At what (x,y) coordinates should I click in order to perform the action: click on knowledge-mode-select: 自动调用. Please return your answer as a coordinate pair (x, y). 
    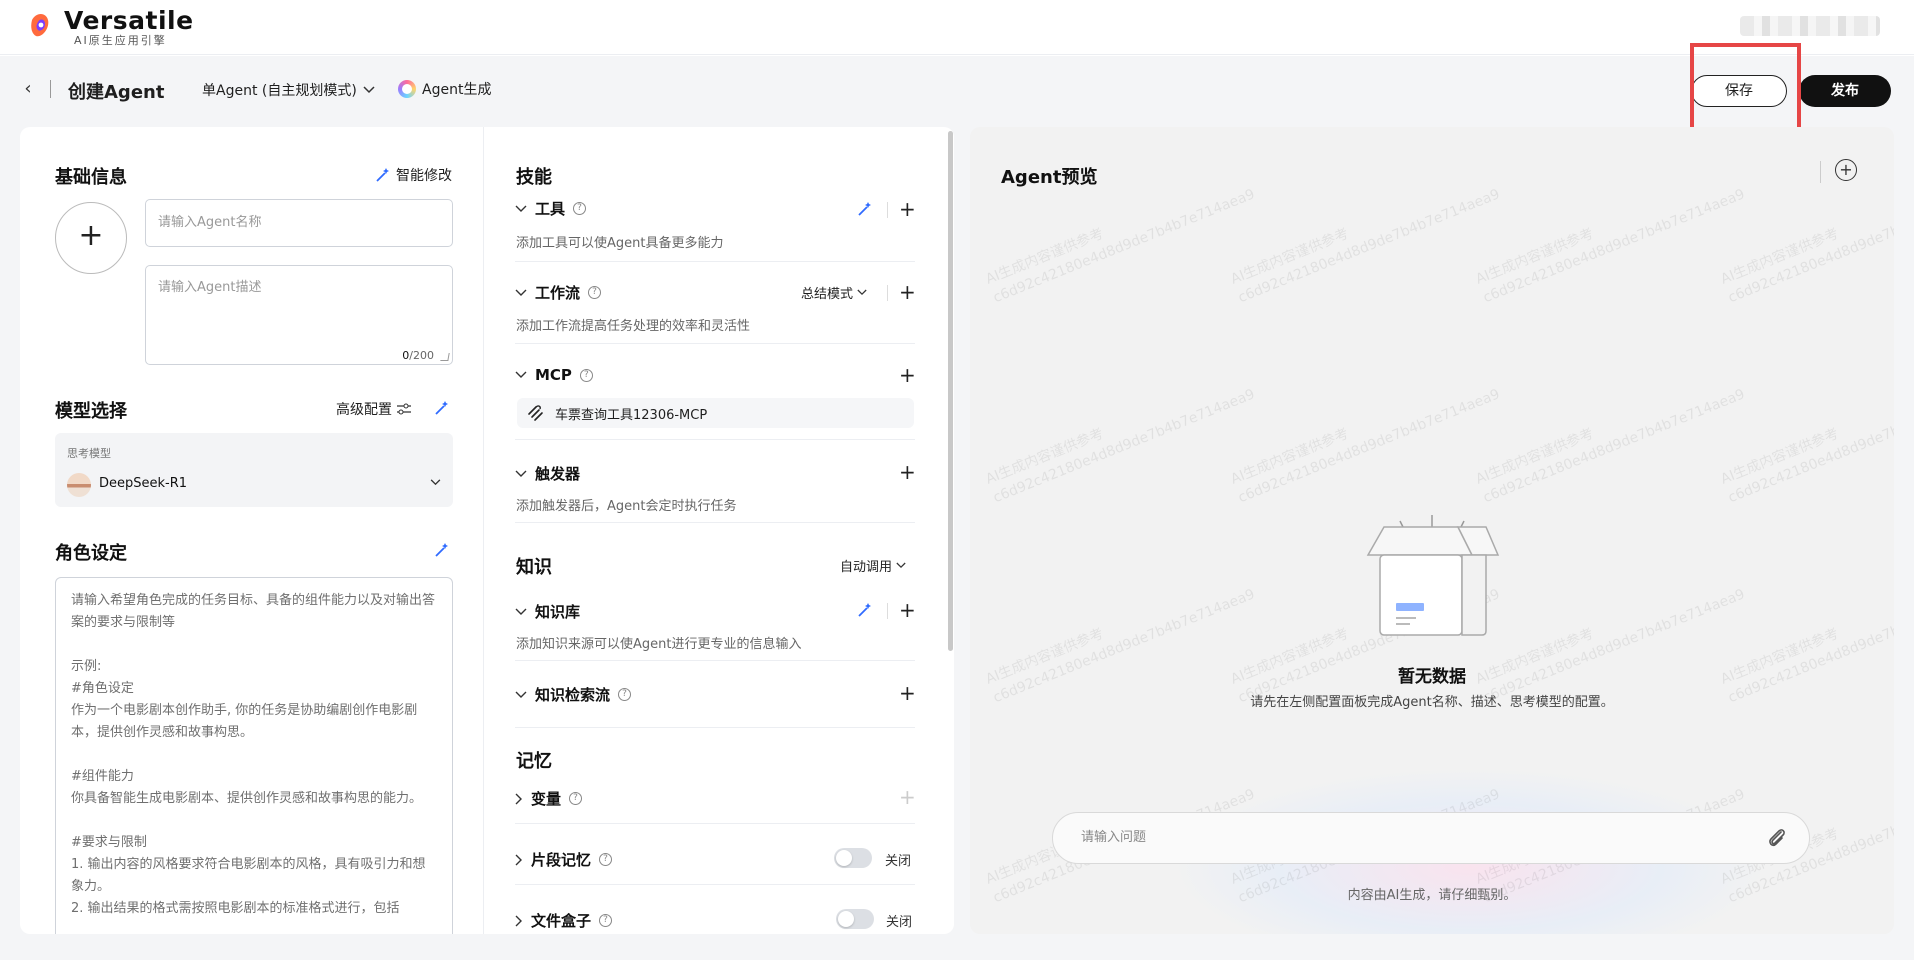
    Looking at the image, I should click on (873, 565).